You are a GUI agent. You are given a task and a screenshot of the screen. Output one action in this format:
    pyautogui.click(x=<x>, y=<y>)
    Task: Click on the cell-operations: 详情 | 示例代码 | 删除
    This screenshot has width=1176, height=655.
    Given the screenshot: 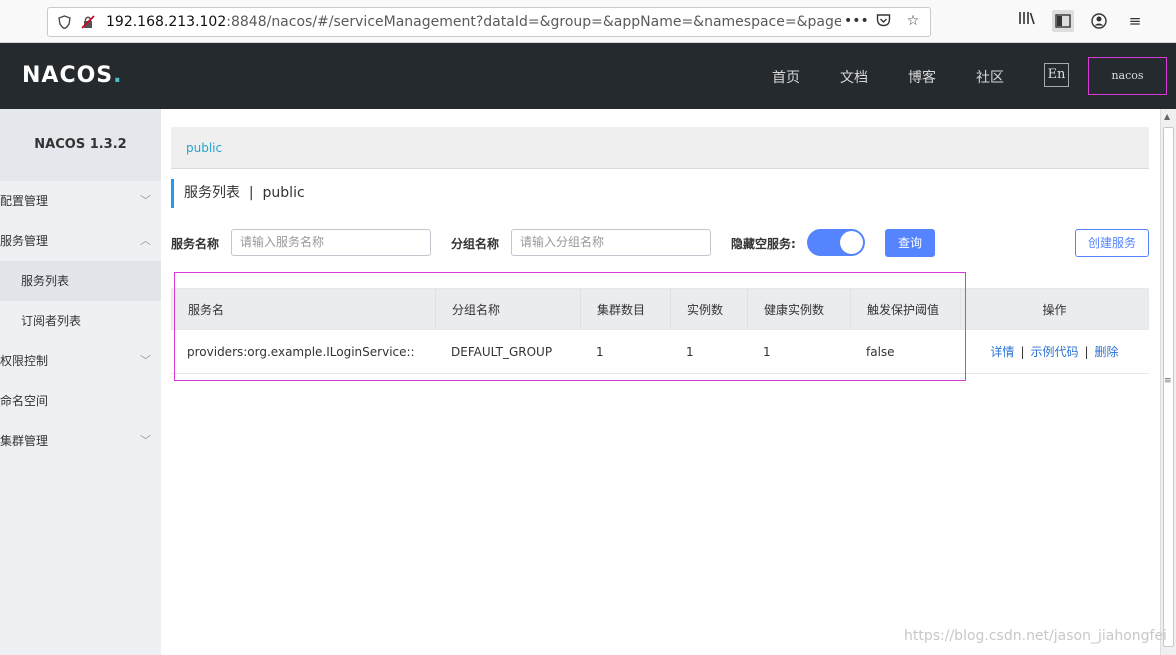 What is the action you would take?
    pyautogui.click(x=1054, y=352)
    